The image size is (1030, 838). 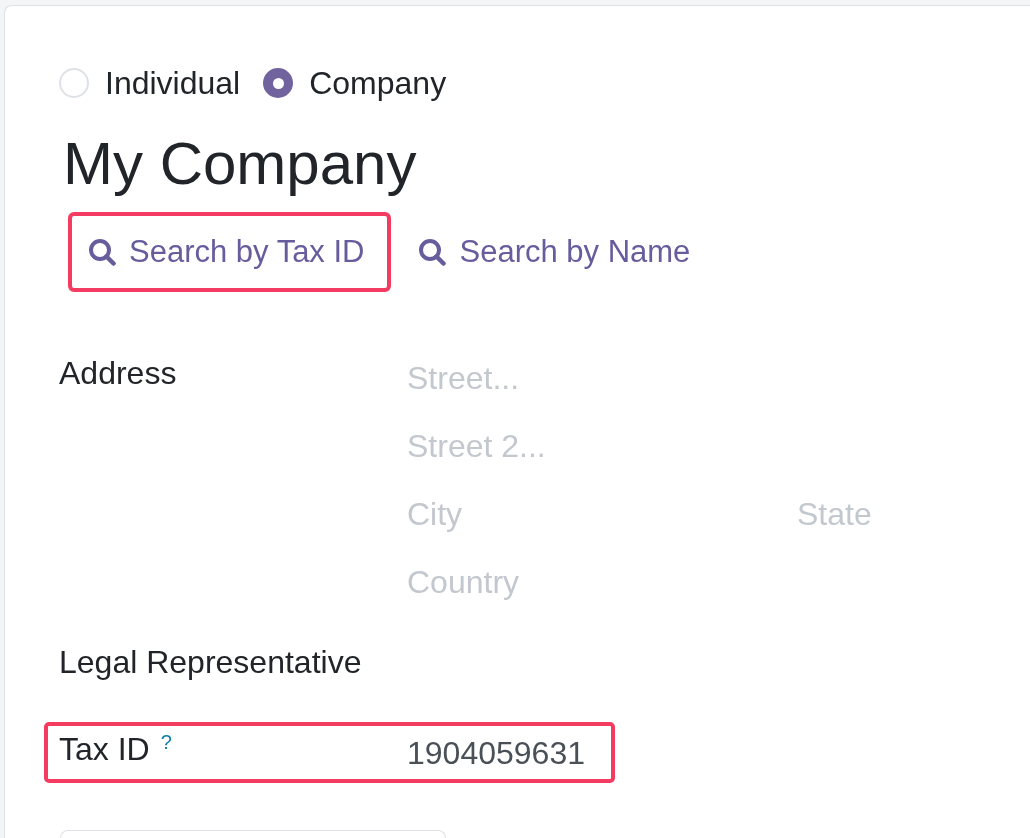 I want to click on address-field: State, so click(x=897, y=514).